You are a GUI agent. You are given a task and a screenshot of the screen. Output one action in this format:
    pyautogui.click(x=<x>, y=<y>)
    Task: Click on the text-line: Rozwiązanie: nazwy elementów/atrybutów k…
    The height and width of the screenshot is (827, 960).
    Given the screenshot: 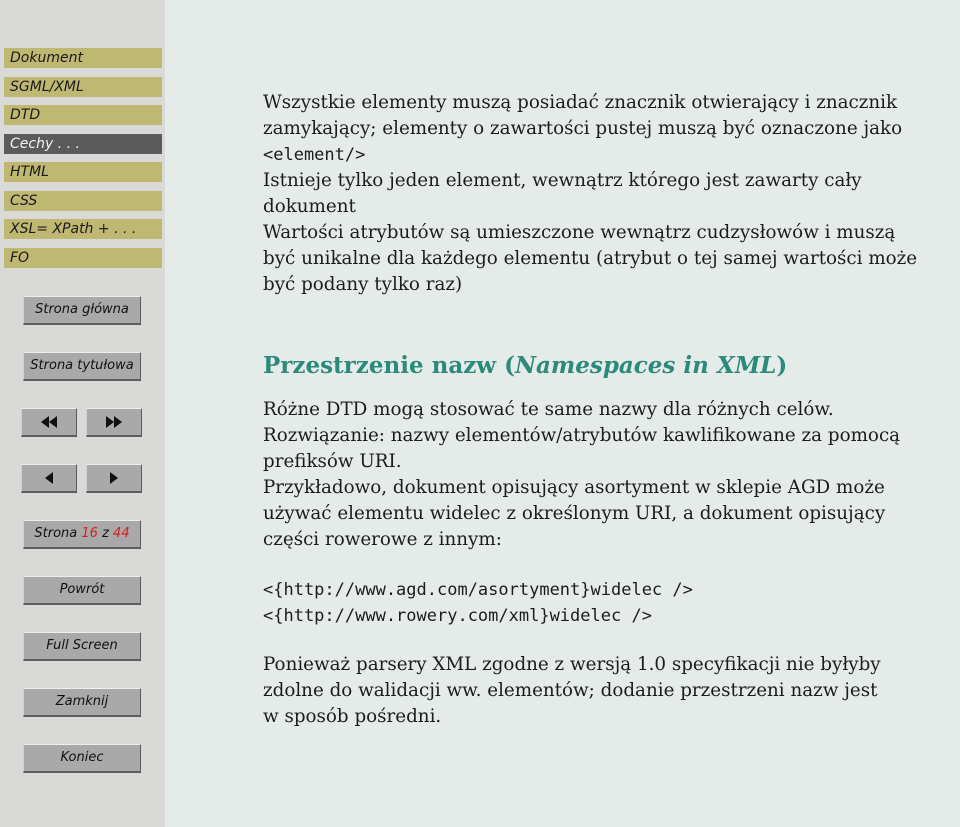 What is the action you would take?
    pyautogui.click(x=582, y=435)
    